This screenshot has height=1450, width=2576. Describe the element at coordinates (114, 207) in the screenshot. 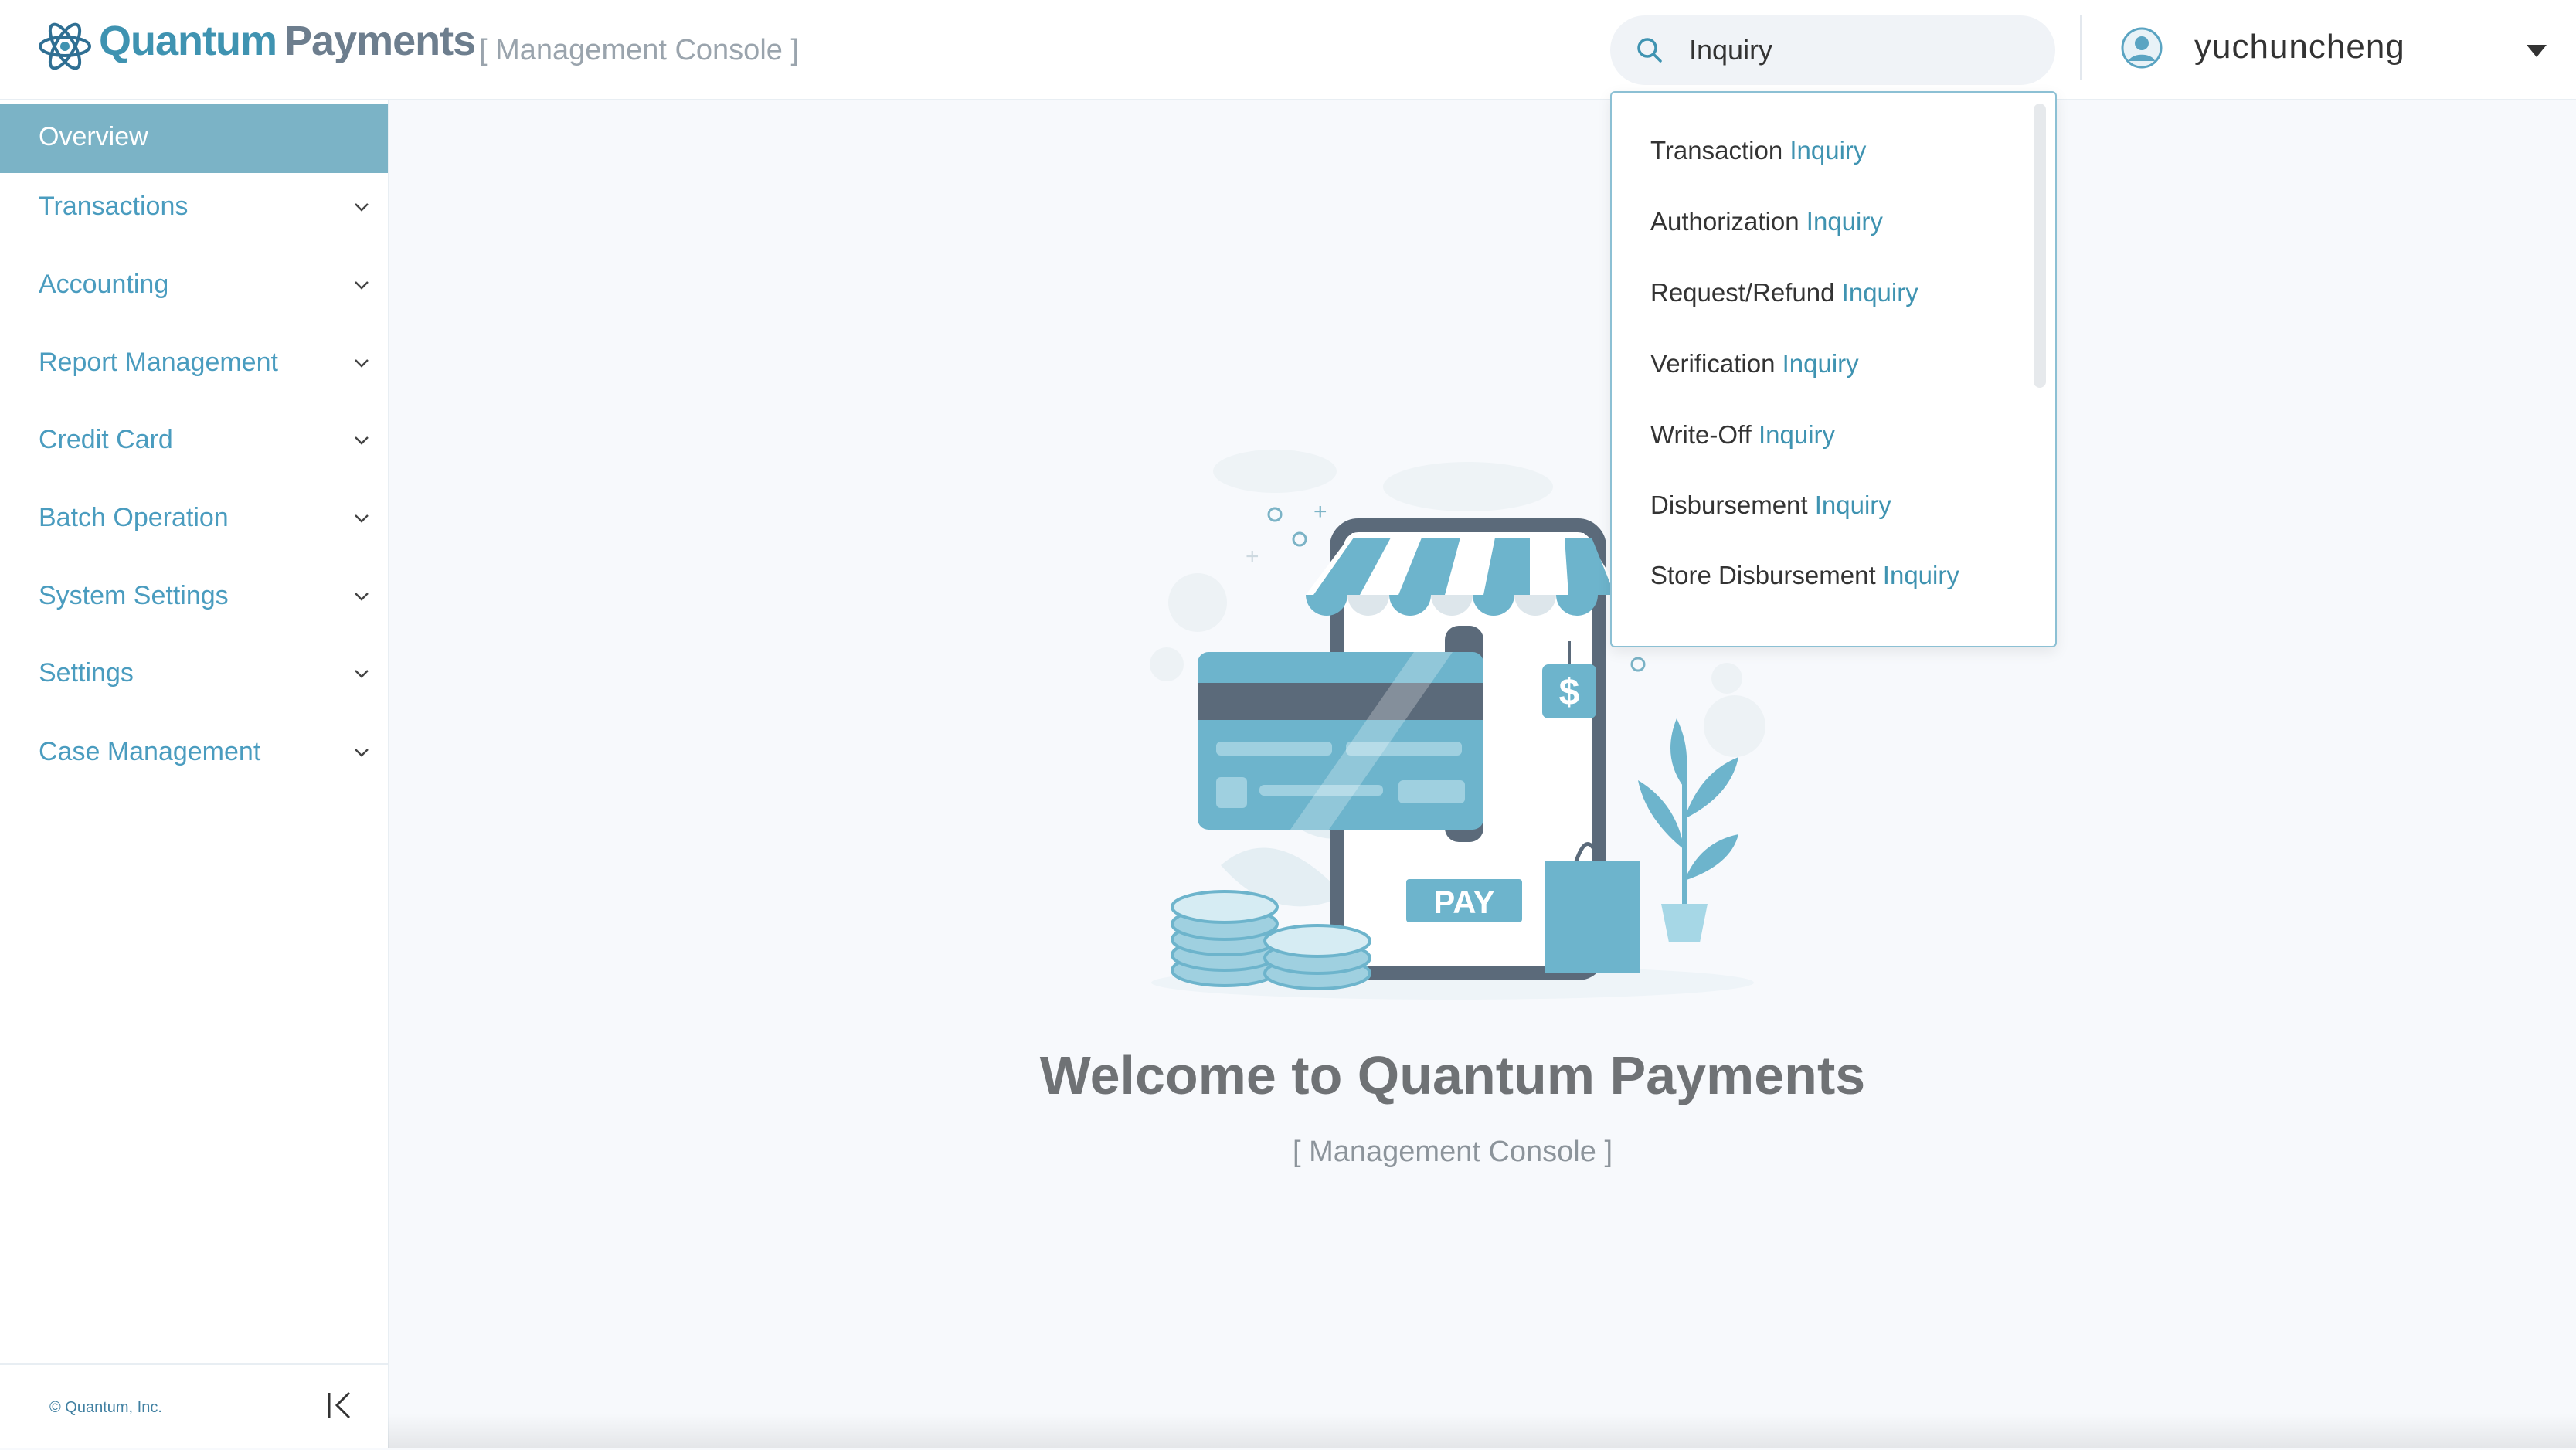

I see `sidebar-item-label: Transactions` at that location.